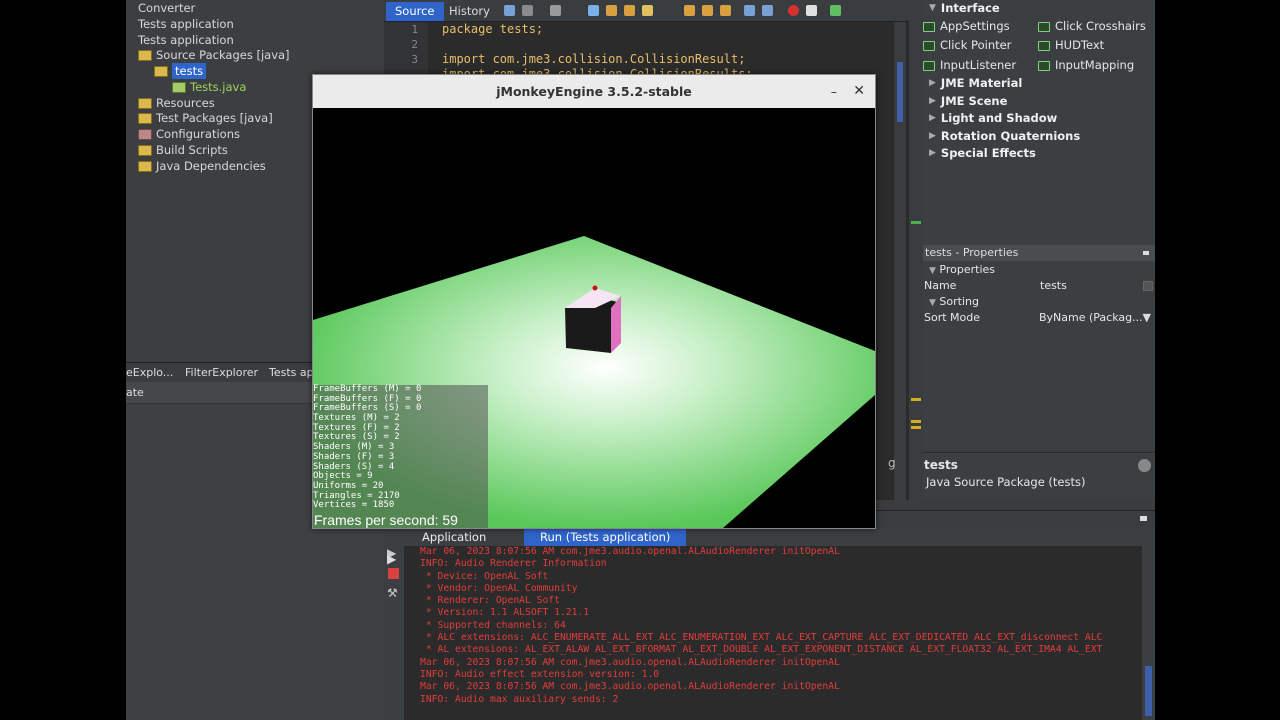 This screenshot has width=1280, height=720. Describe the element at coordinates (192, 150) in the screenshot. I see `tree-label: Build Scripts` at that location.